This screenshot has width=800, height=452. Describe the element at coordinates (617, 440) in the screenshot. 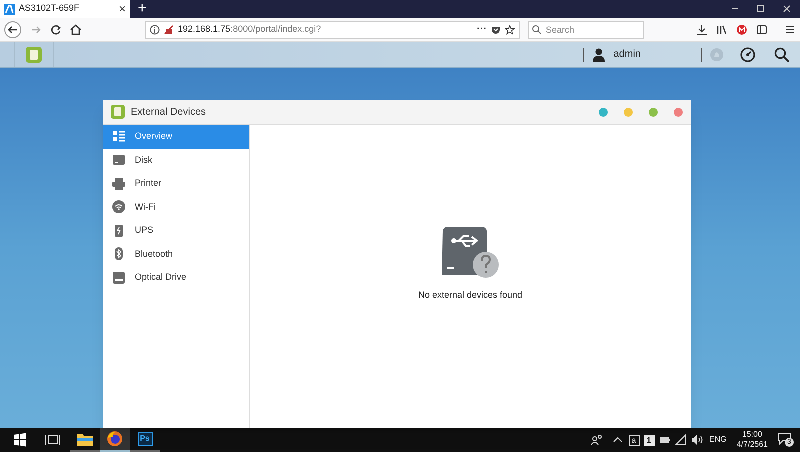

I see `chevron-up-icon` at that location.